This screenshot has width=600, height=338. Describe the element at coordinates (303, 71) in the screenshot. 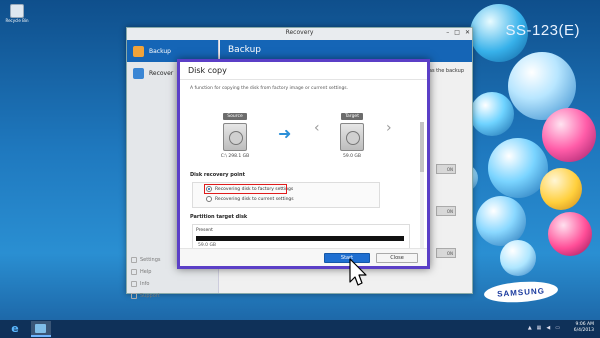

I see `dialog-title: Disk copy` at that location.